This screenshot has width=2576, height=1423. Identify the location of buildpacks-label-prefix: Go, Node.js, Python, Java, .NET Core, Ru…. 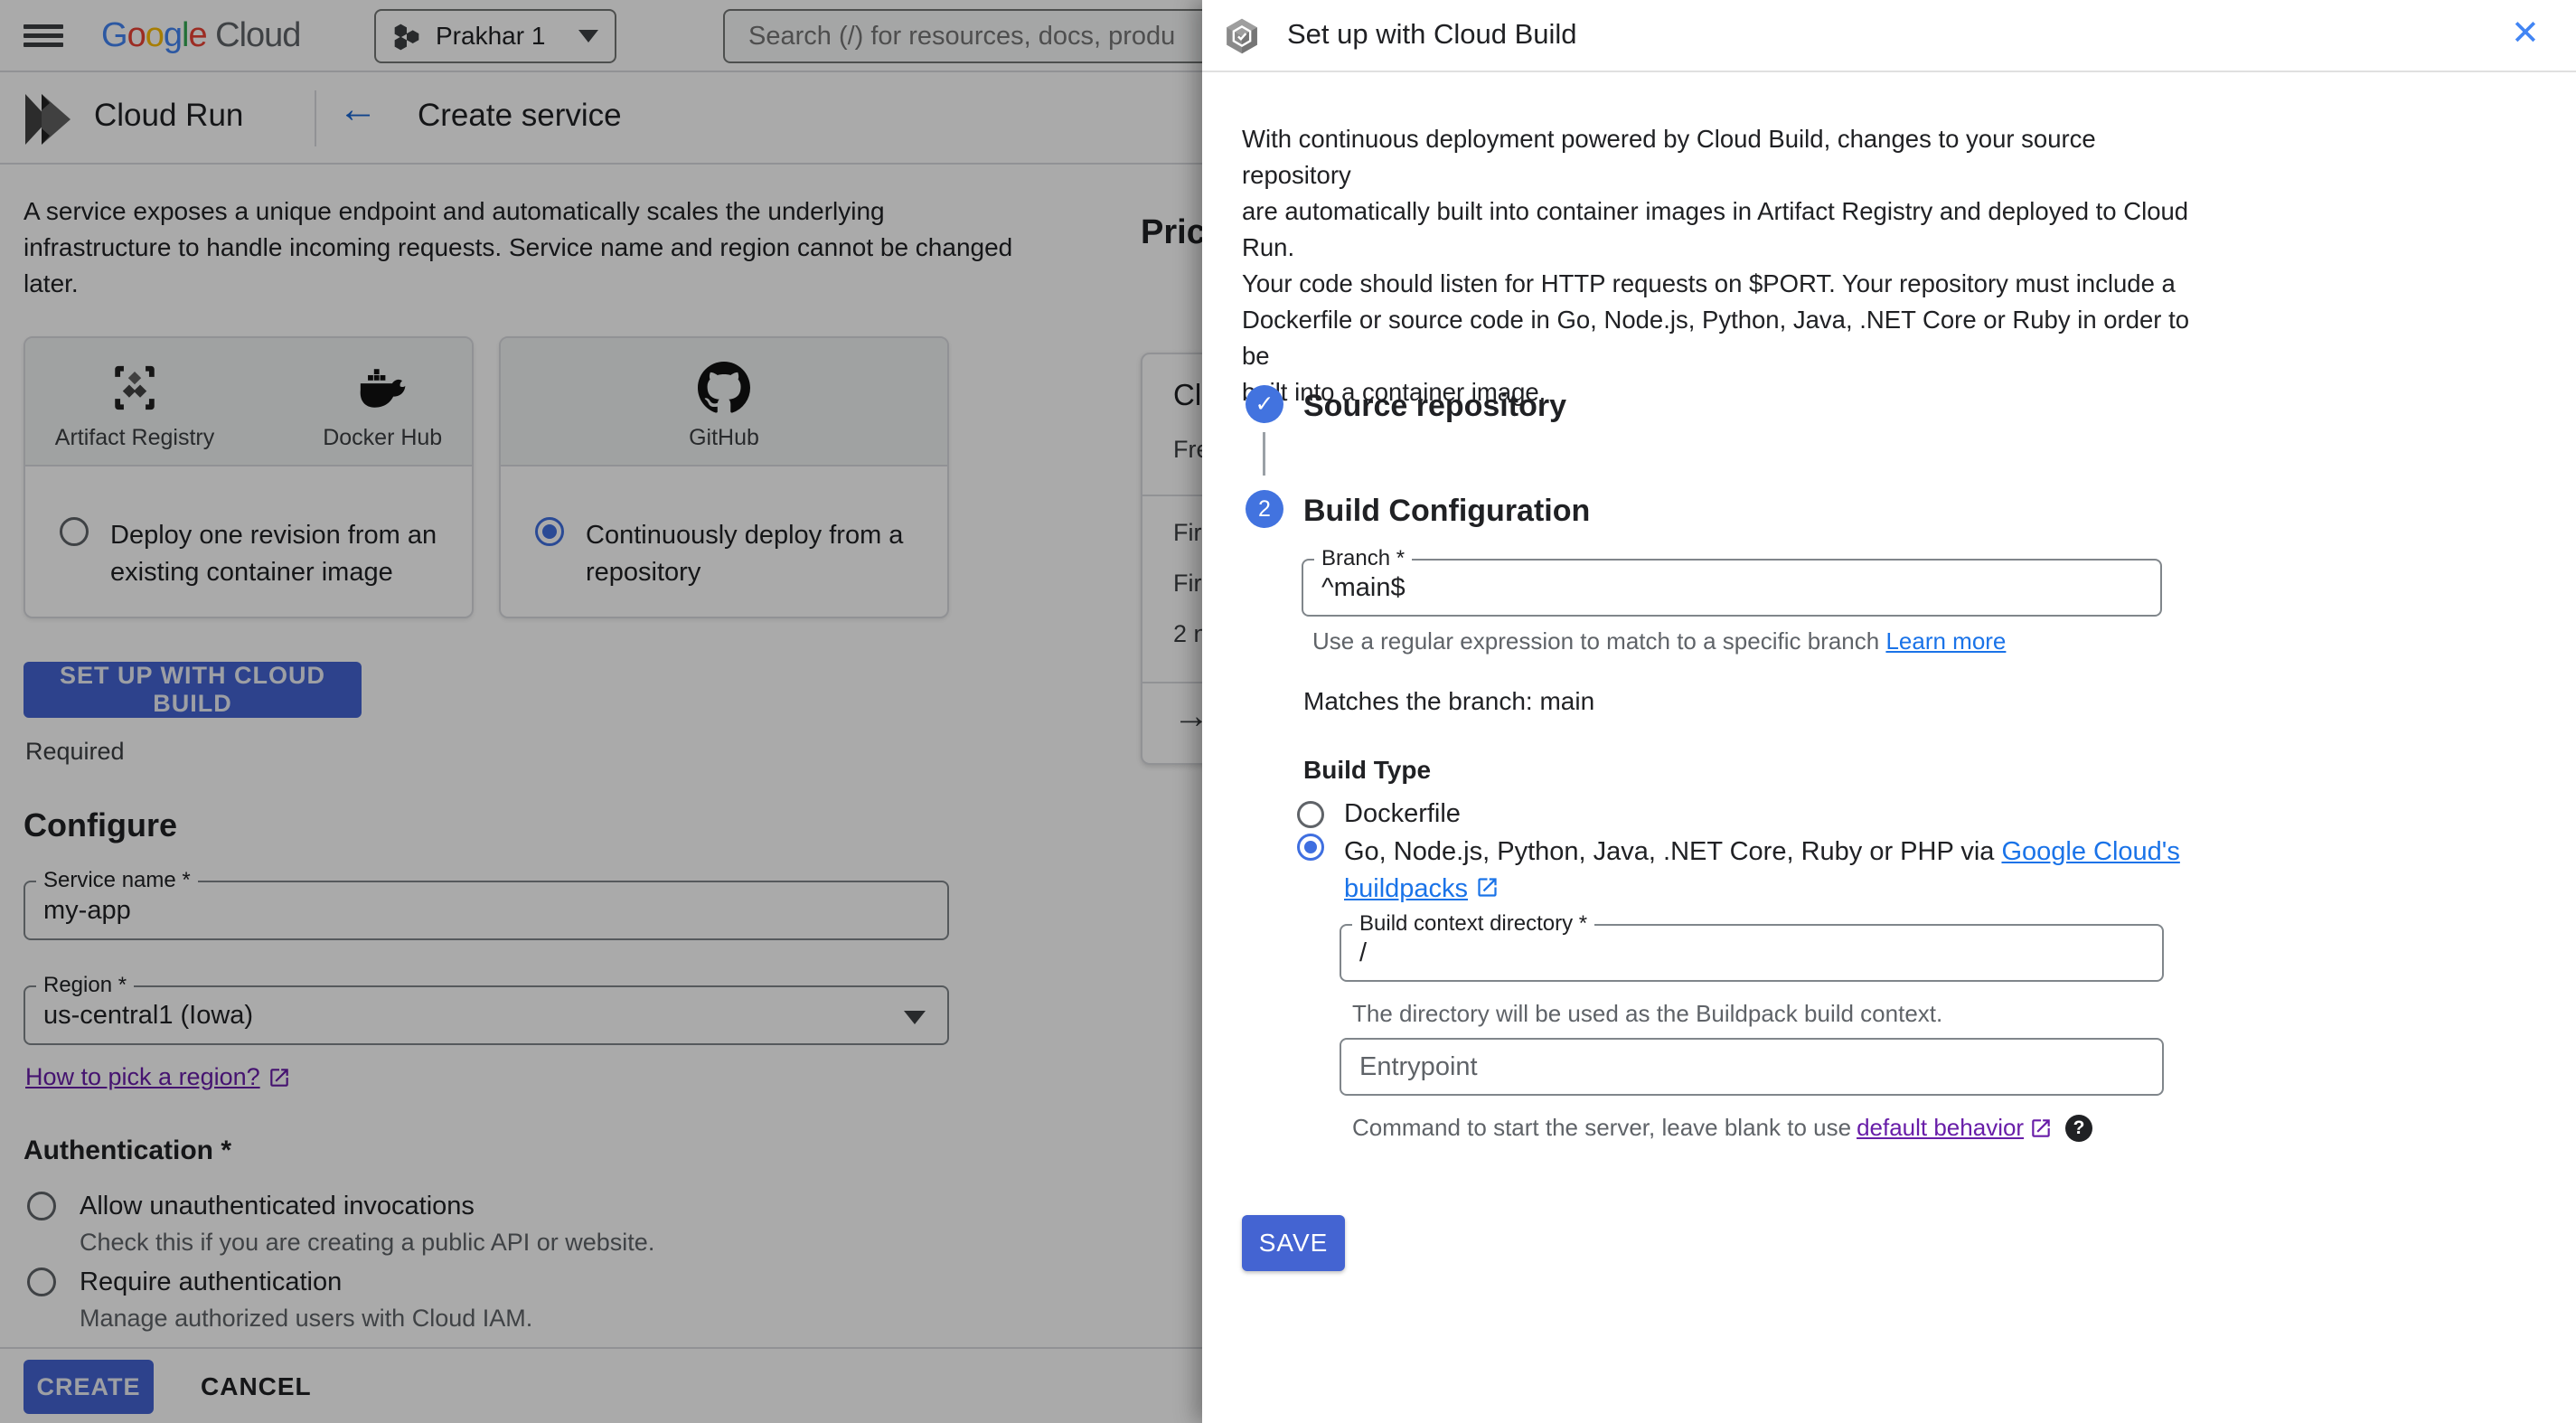
(1673, 852).